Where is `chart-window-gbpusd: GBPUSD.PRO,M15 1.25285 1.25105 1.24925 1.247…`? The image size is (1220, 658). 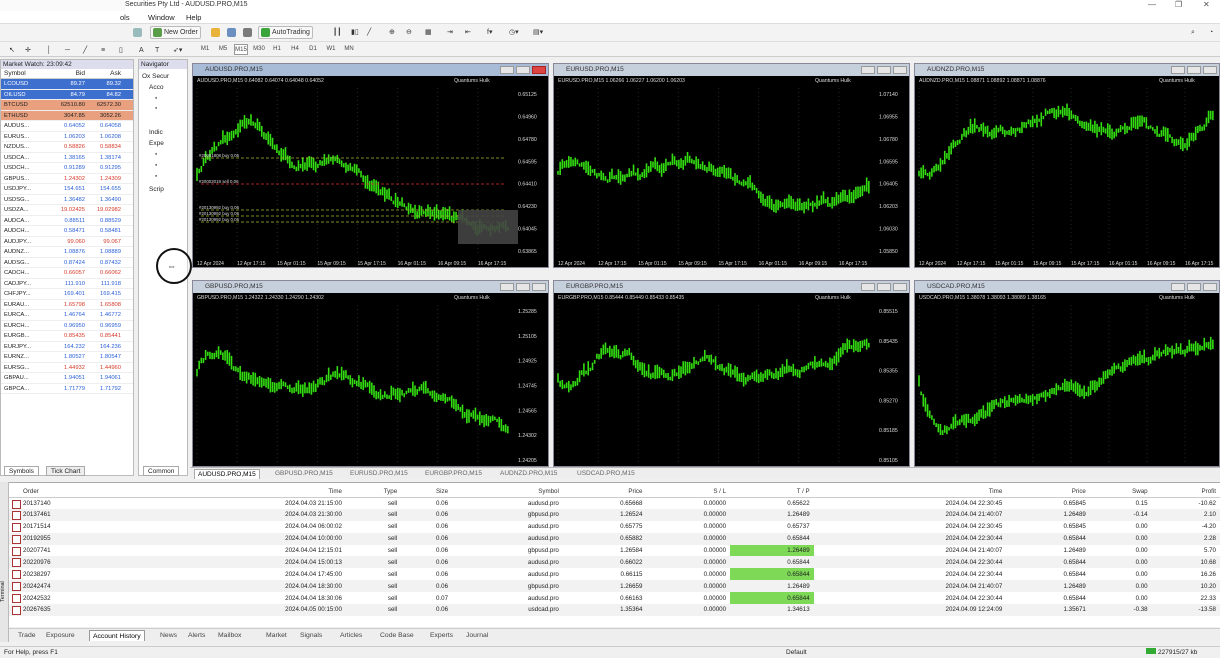
chart-window-gbpusd: GBPUSD.PRO,M15 1.25285 1.25105 1.24925 1.247… is located at coordinates (370, 373).